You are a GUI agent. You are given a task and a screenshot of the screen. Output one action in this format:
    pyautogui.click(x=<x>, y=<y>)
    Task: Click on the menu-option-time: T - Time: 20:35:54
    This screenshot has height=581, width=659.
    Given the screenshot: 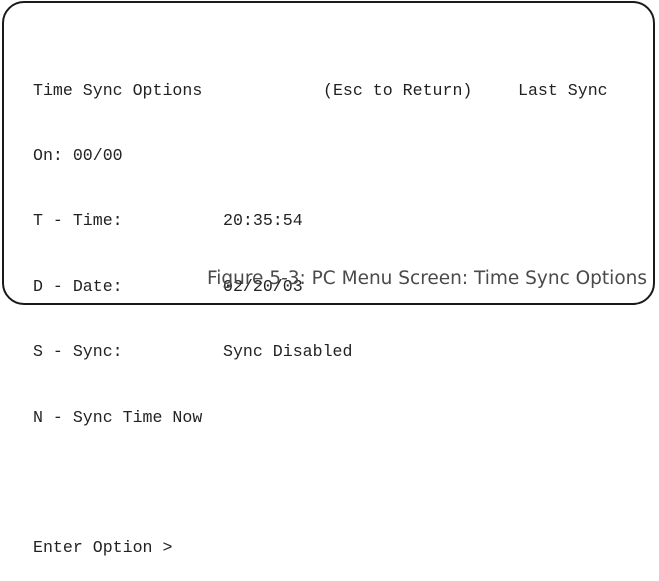 What is the action you would take?
    pyautogui.click(x=320, y=221)
    